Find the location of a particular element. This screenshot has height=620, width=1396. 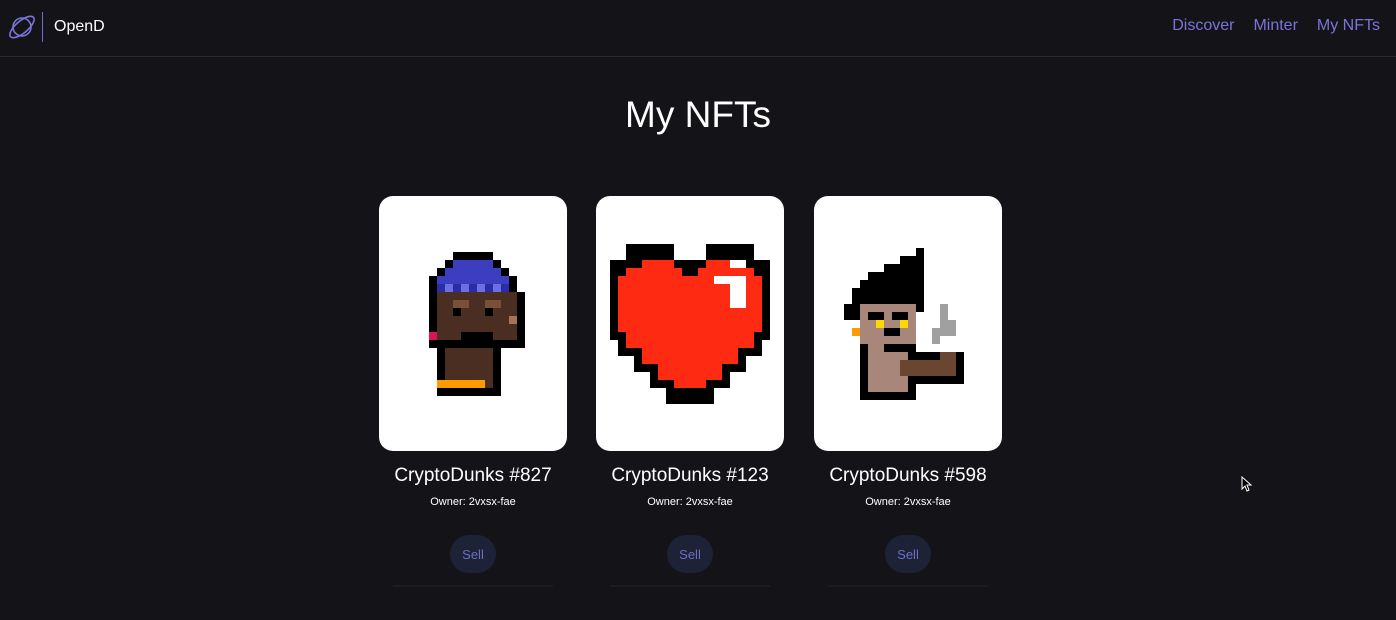

nav-discover: Discover is located at coordinates (1203, 26).